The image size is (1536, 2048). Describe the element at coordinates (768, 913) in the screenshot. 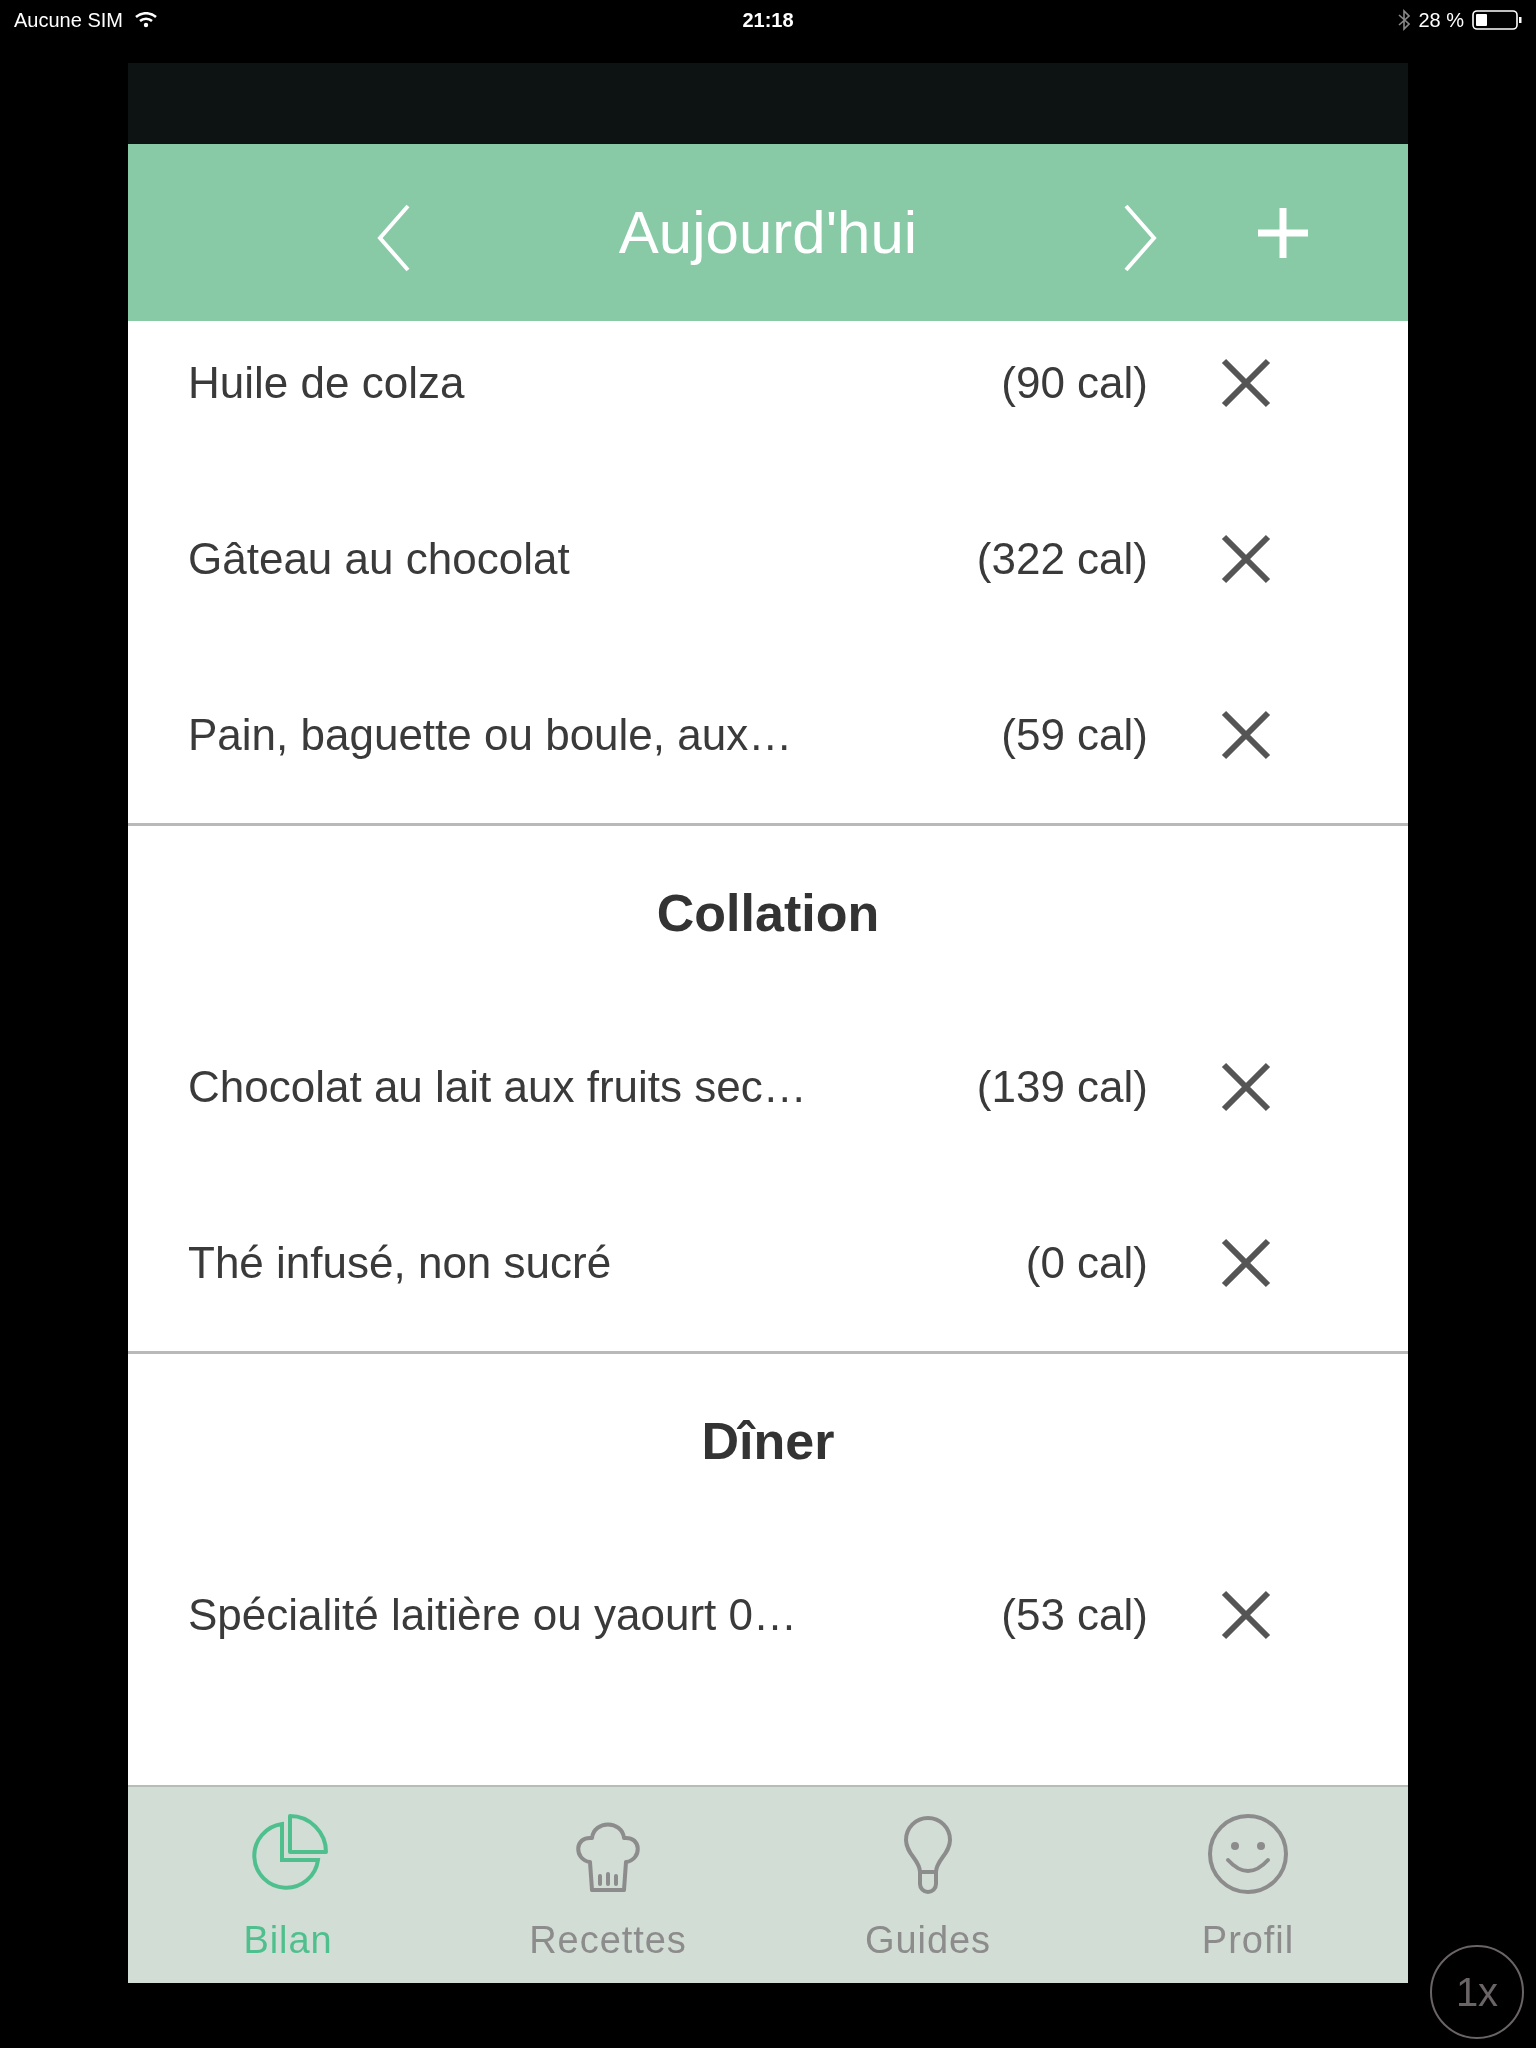

I see `section-title: Collation` at that location.